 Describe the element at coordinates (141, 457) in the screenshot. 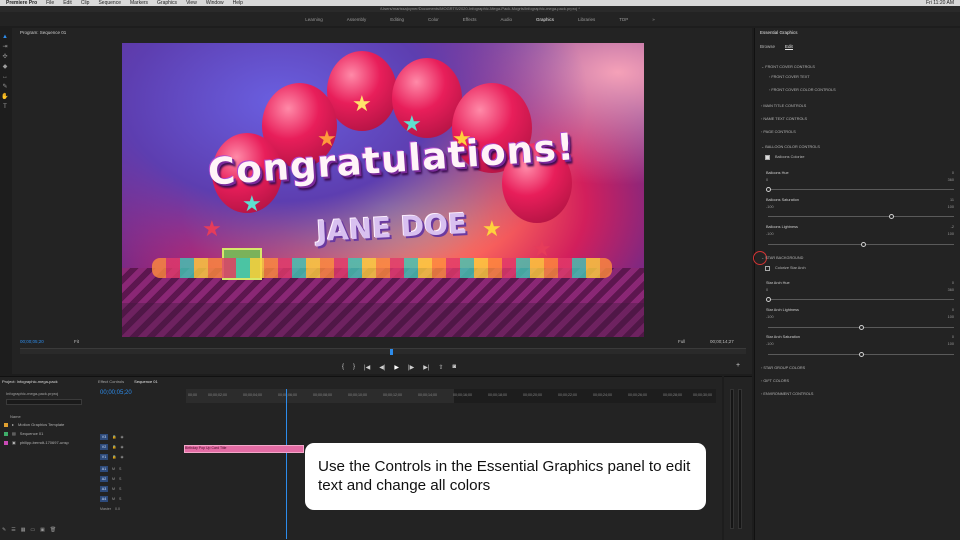

I see `track-header-v1: V1 🔒 ◉` at that location.